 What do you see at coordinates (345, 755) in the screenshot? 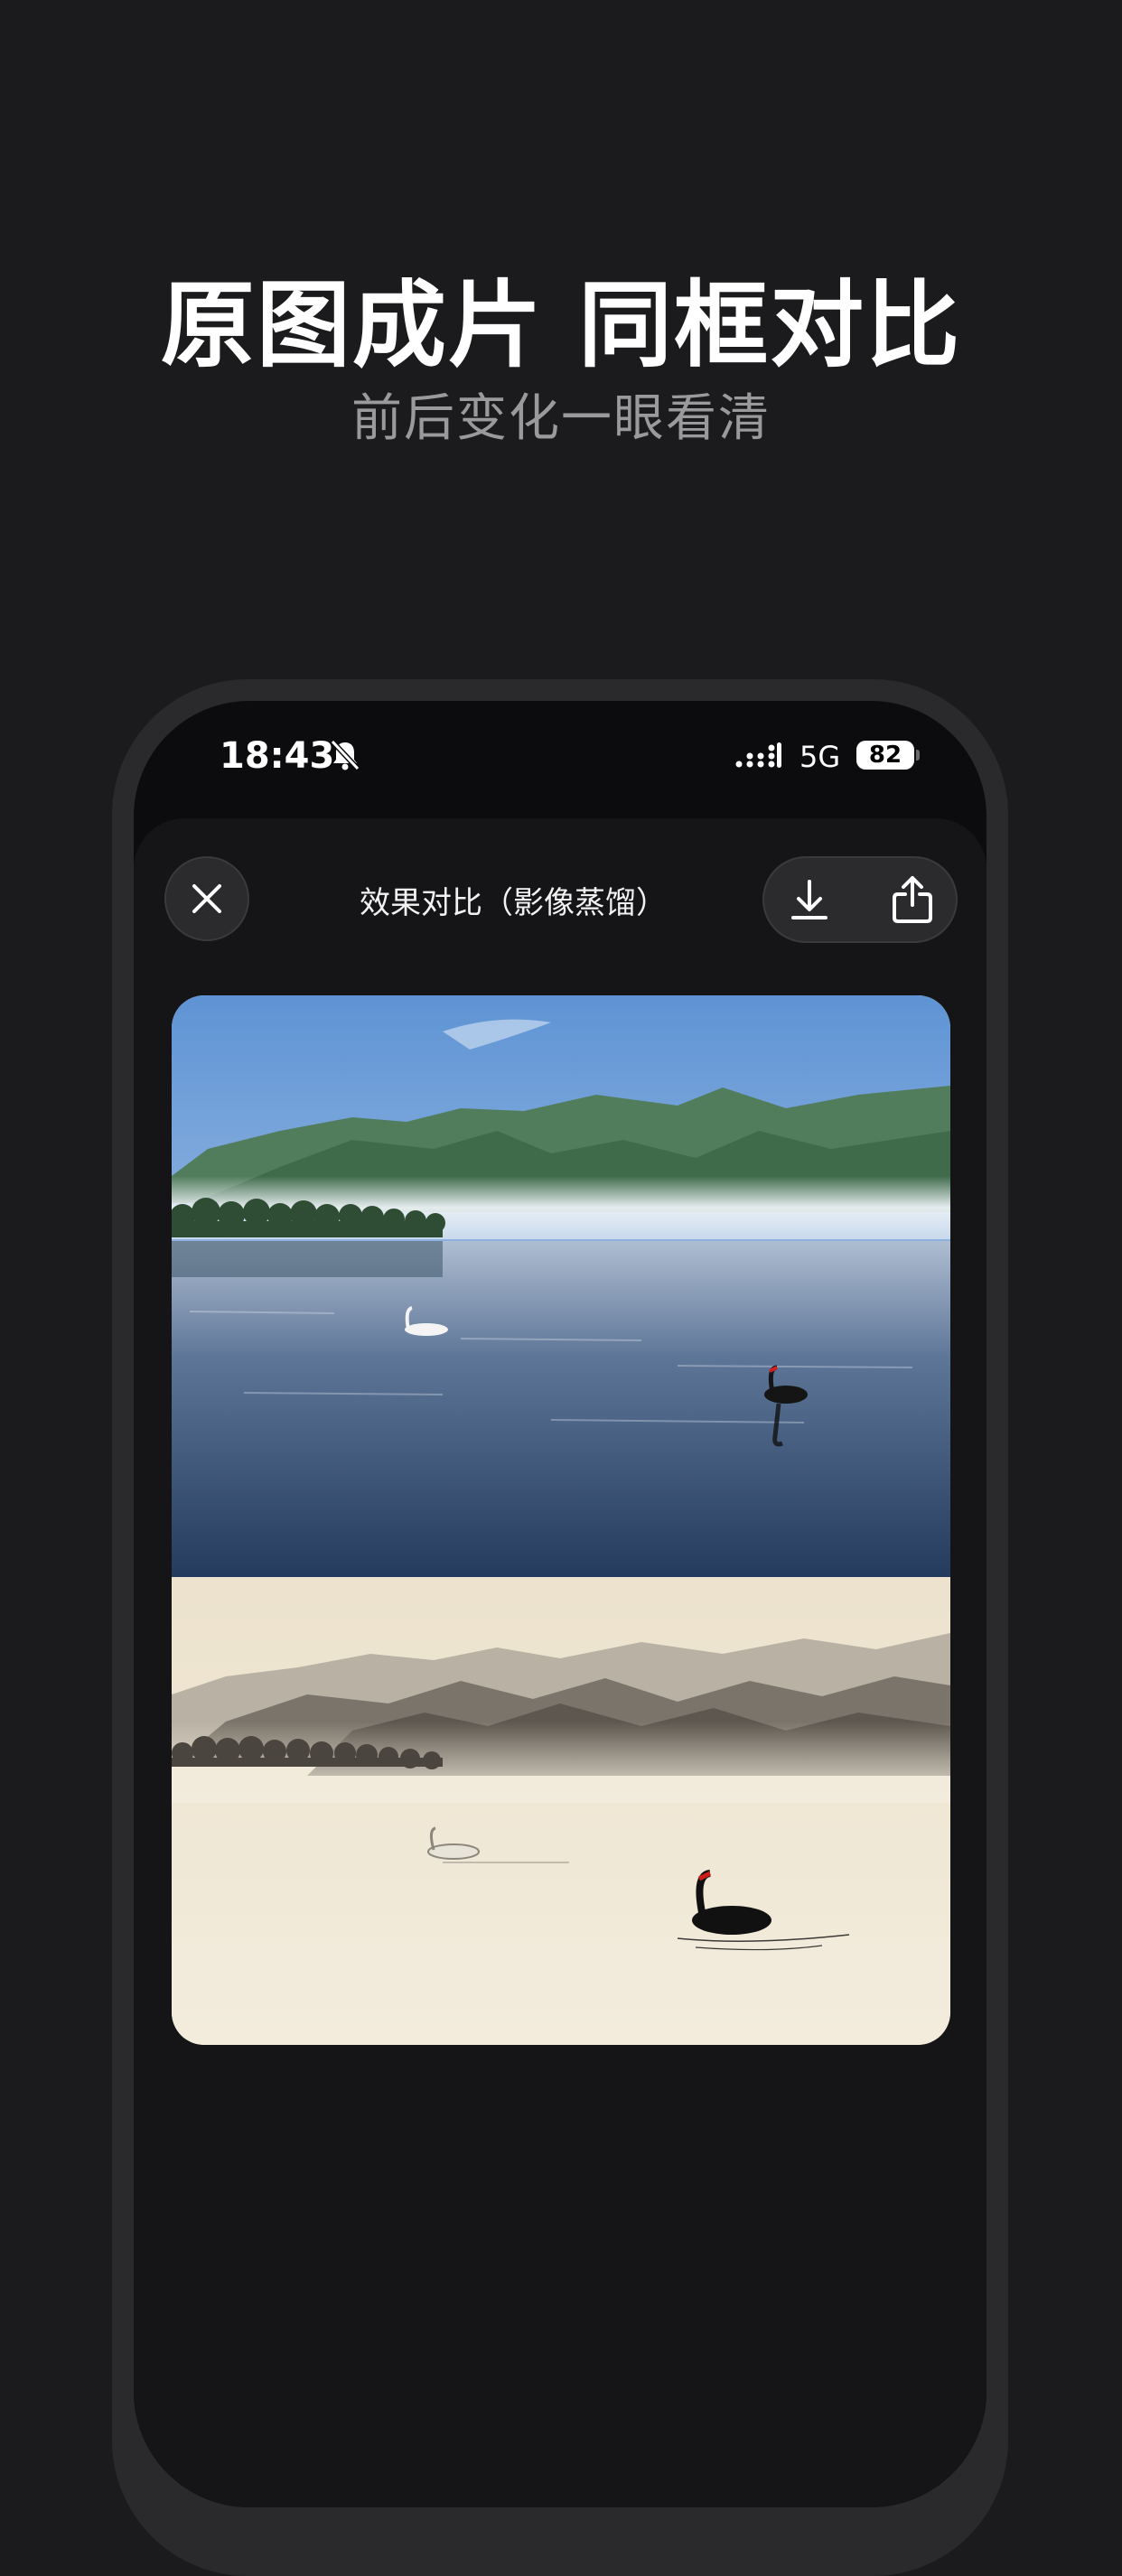
I see `bell-slash-icon` at bounding box center [345, 755].